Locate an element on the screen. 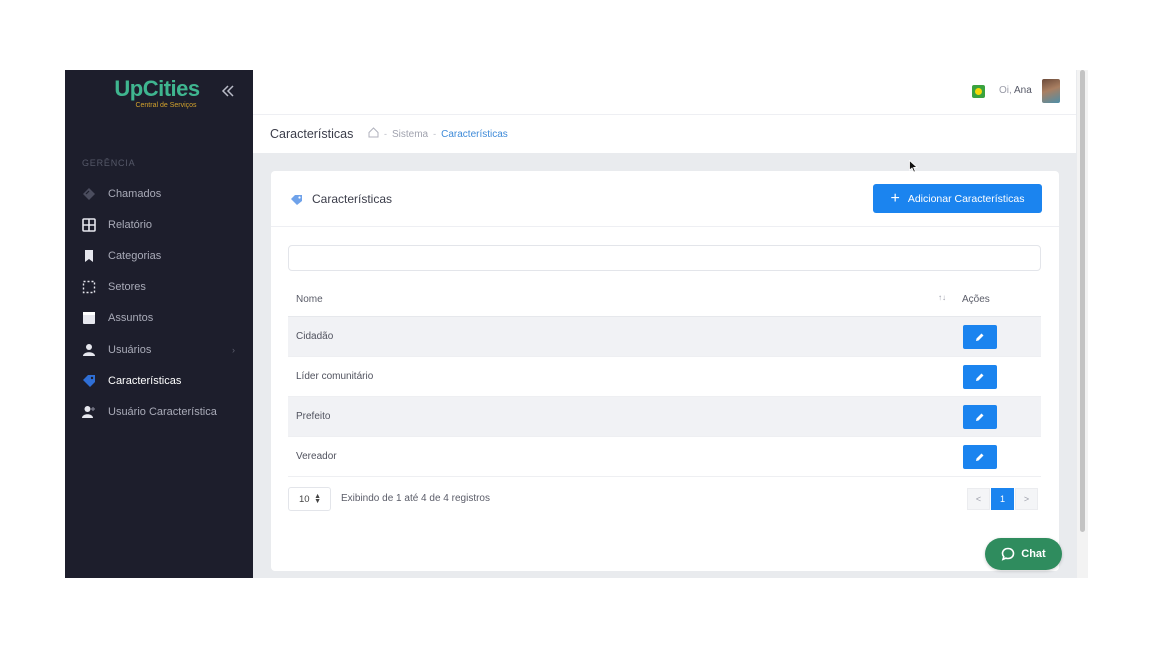 Image resolution: width=1152 pixels, height=648 pixels. row-name: Cidadão is located at coordinates (315, 336).